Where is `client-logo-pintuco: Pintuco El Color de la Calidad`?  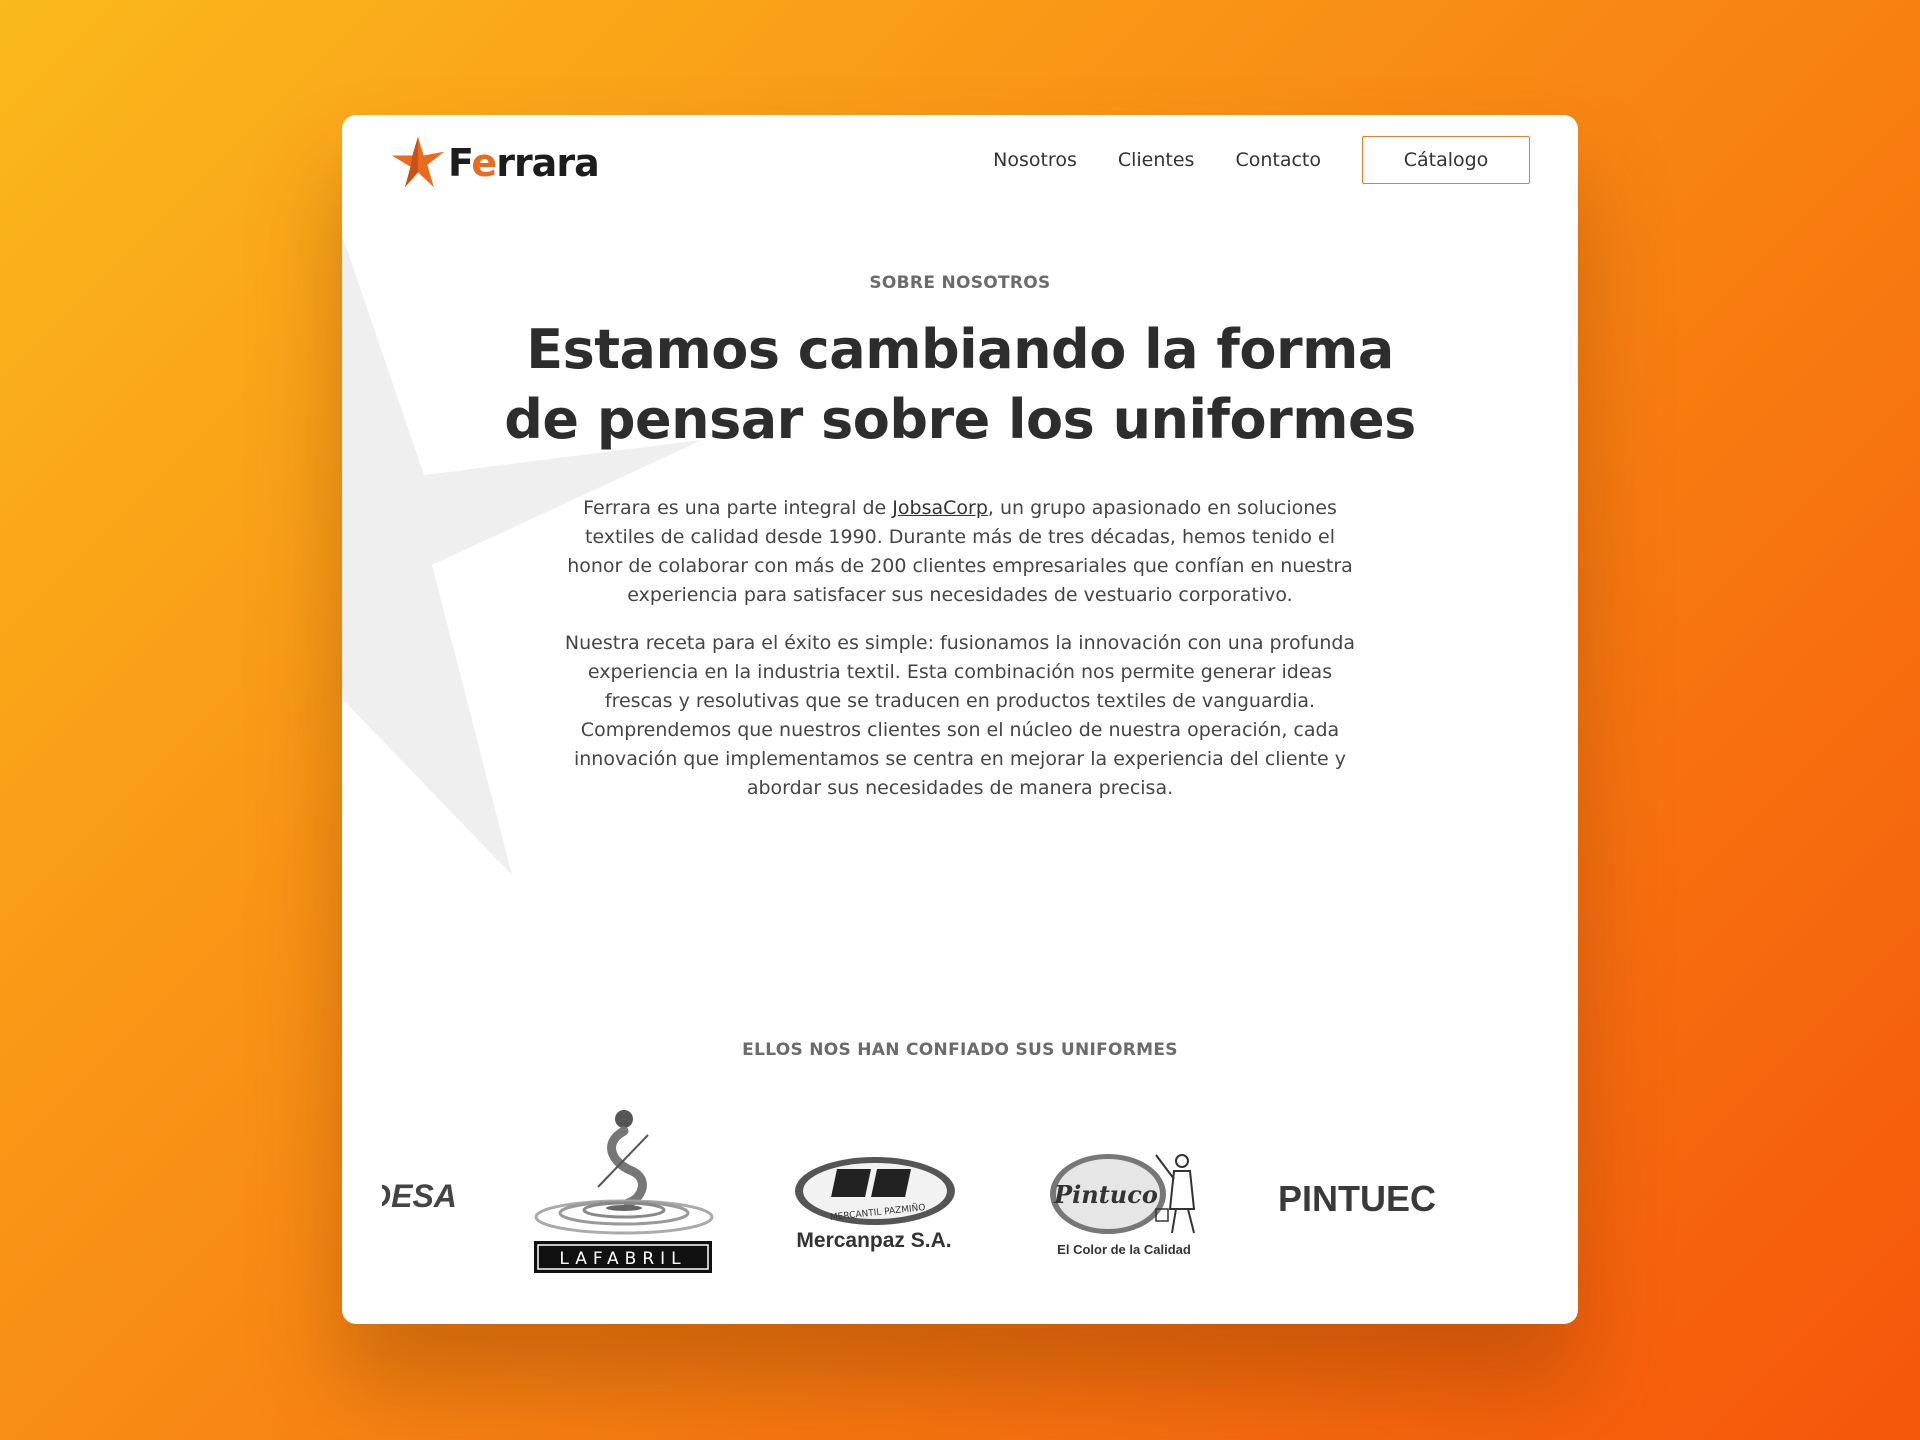
client-logo-pintuco: Pintuco El Color de la Calidad is located at coordinates (1123, 1205).